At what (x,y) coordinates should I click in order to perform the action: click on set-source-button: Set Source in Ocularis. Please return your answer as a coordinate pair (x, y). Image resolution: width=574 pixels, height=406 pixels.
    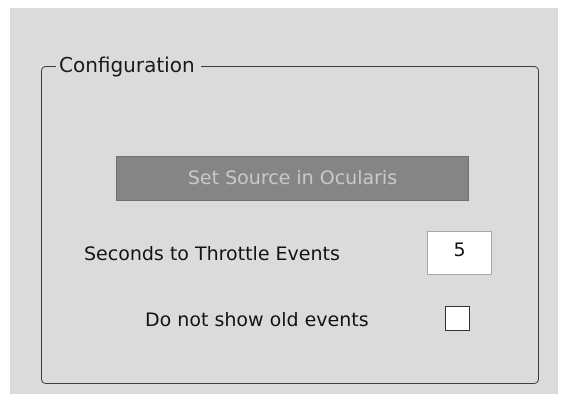
    Looking at the image, I should click on (292, 178).